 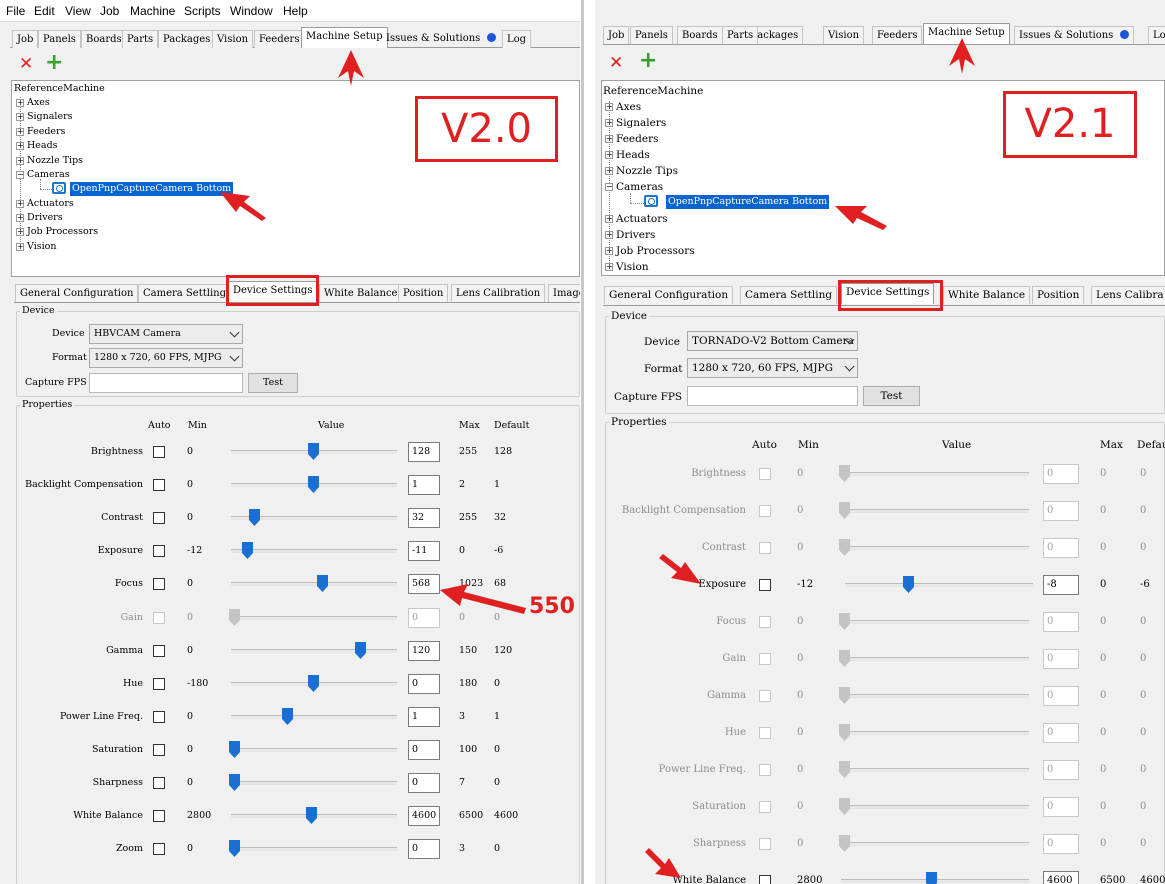 What do you see at coordinates (1061, 585) in the screenshot?
I see `value-input: -8` at bounding box center [1061, 585].